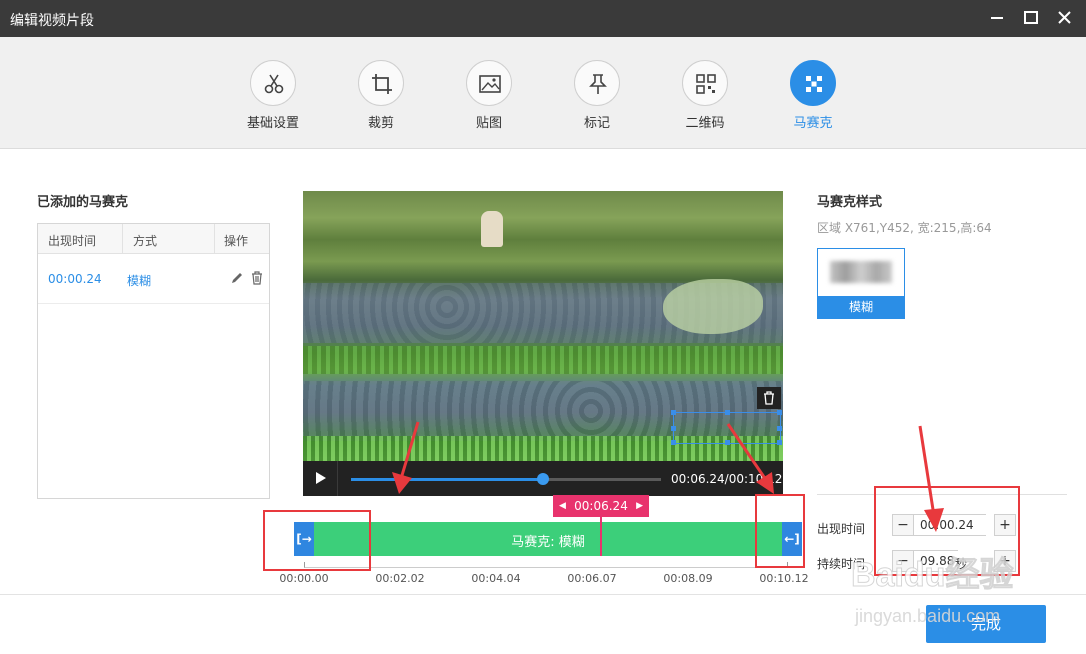 The width and height of the screenshot is (1086, 654). I want to click on player-controls: 00:06.24/00:10.12, so click(543, 478).